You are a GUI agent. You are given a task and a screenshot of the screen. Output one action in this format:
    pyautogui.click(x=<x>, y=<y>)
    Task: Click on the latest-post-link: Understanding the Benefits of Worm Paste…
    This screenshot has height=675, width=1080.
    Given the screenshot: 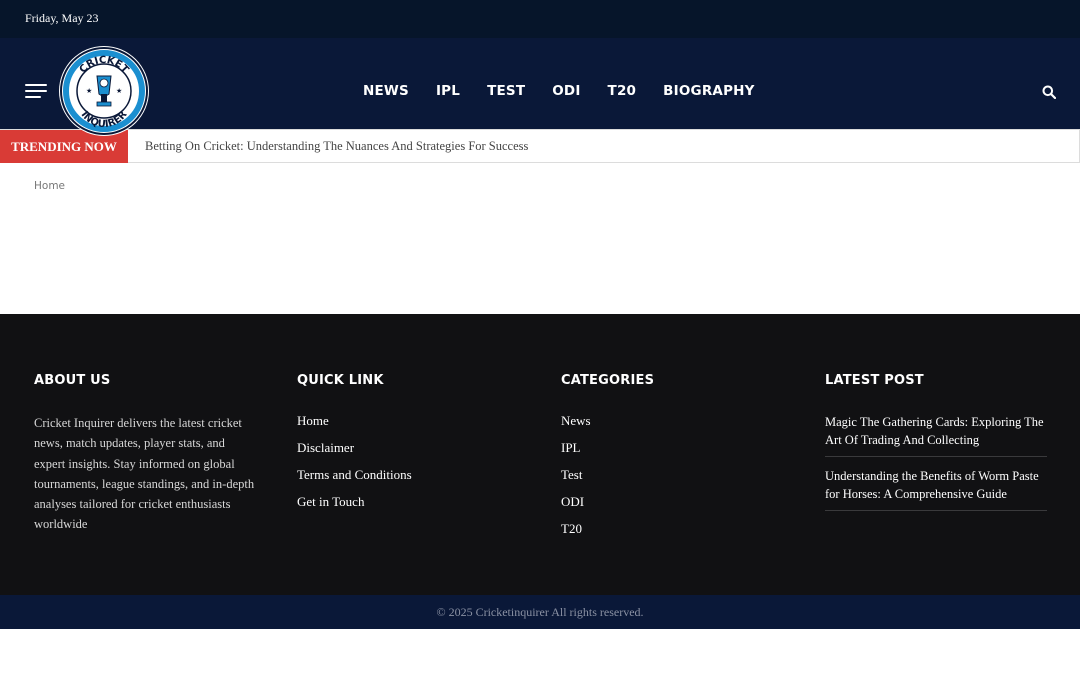 What is the action you would take?
    pyautogui.click(x=936, y=489)
    